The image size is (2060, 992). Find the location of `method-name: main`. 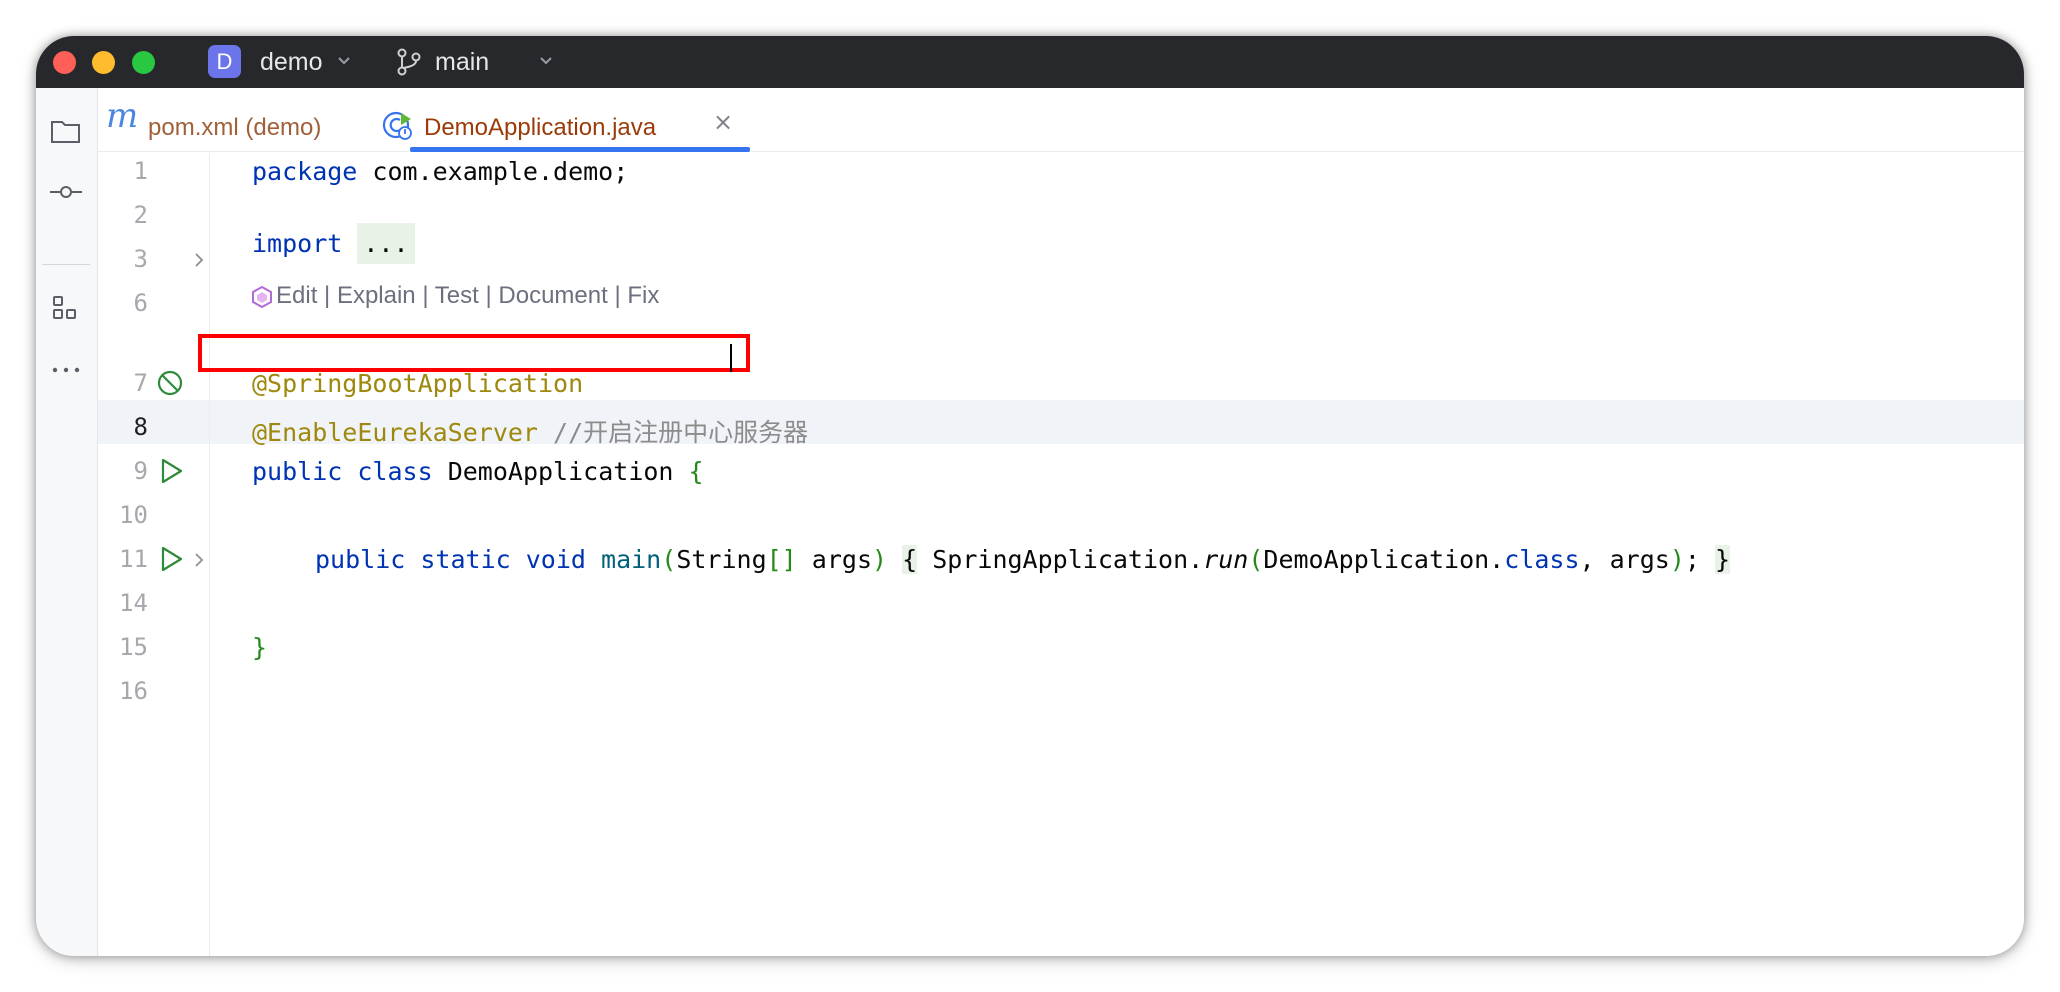

method-name: main is located at coordinates (631, 559).